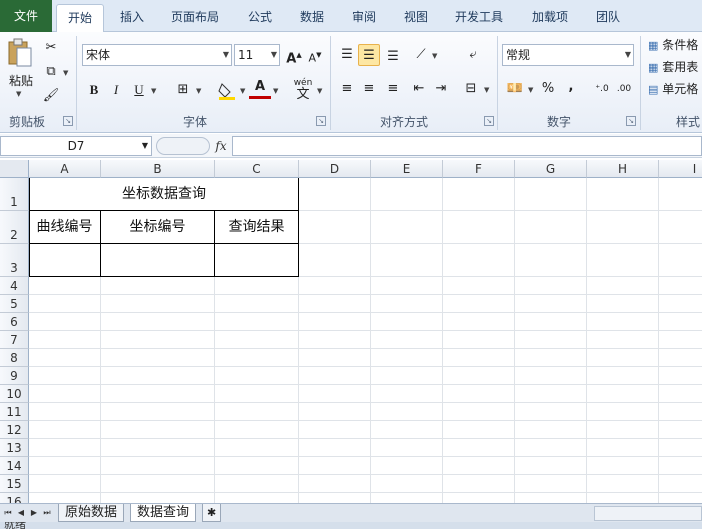 Image resolution: width=702 pixels, height=529 pixels. I want to click on merge-center-icon: ⊟, so click(471, 89).